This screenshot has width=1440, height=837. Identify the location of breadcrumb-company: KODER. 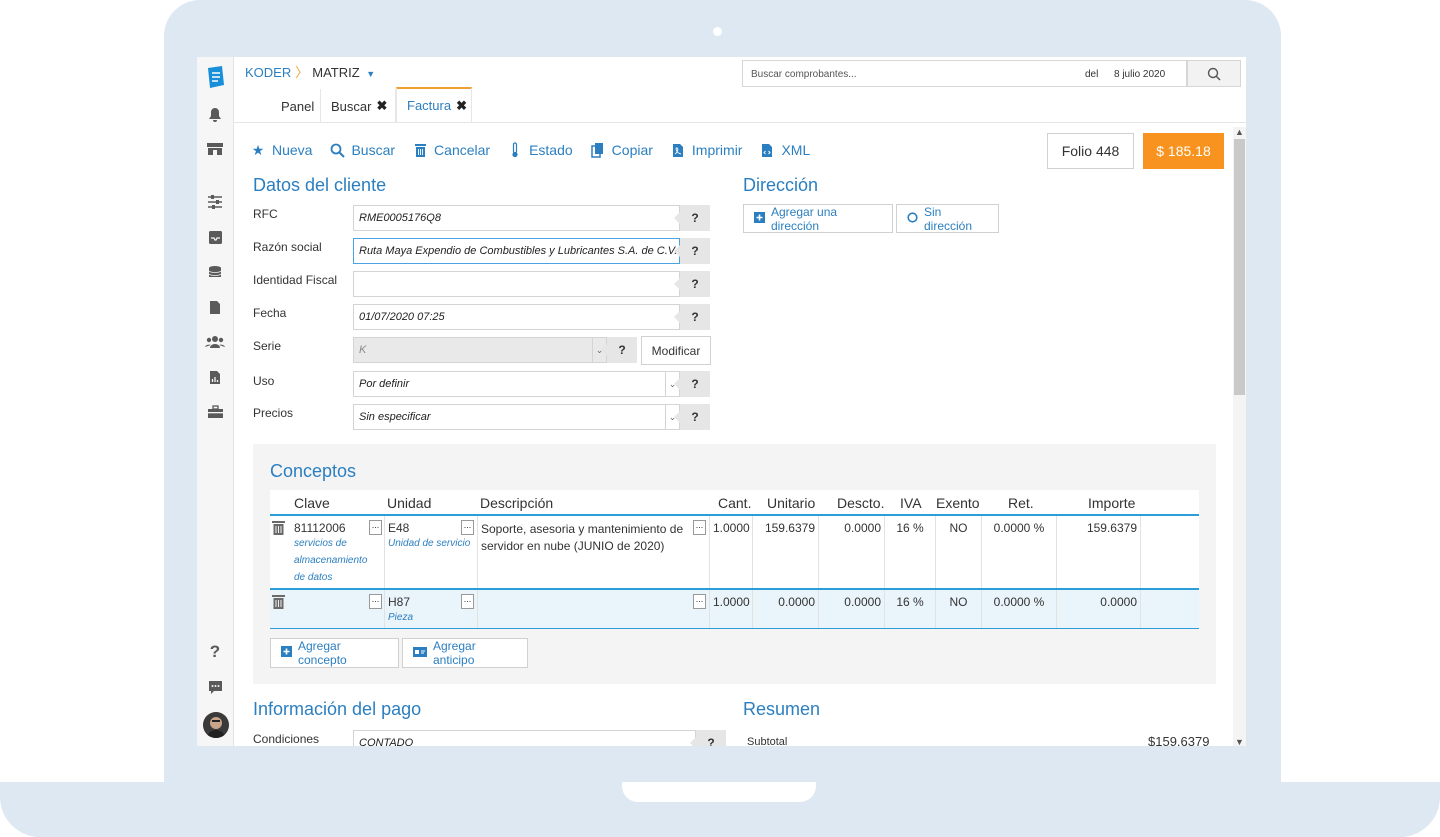
(268, 72).